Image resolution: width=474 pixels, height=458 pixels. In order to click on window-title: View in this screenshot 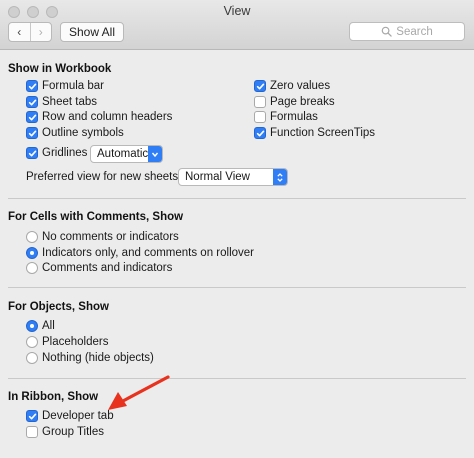, I will do `click(237, 11)`.